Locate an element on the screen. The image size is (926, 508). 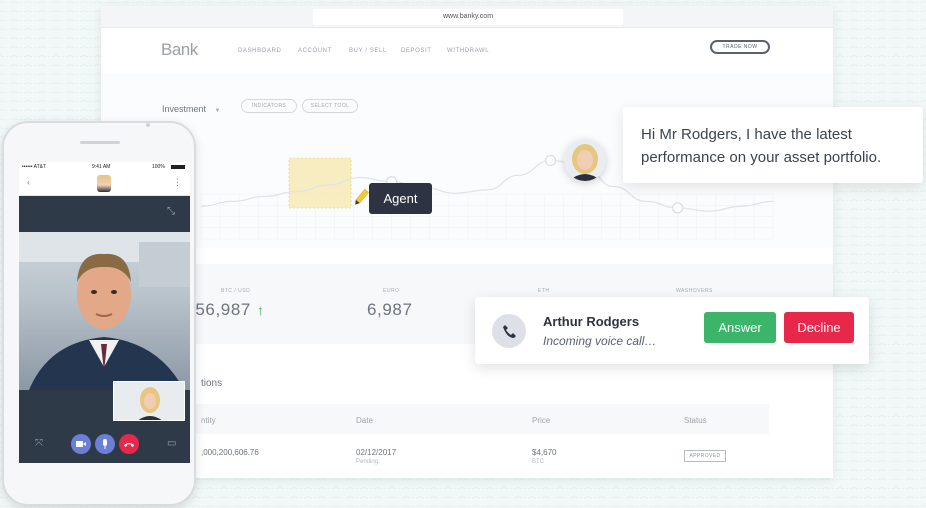
row-price: $4,670 is located at coordinates (544, 452).